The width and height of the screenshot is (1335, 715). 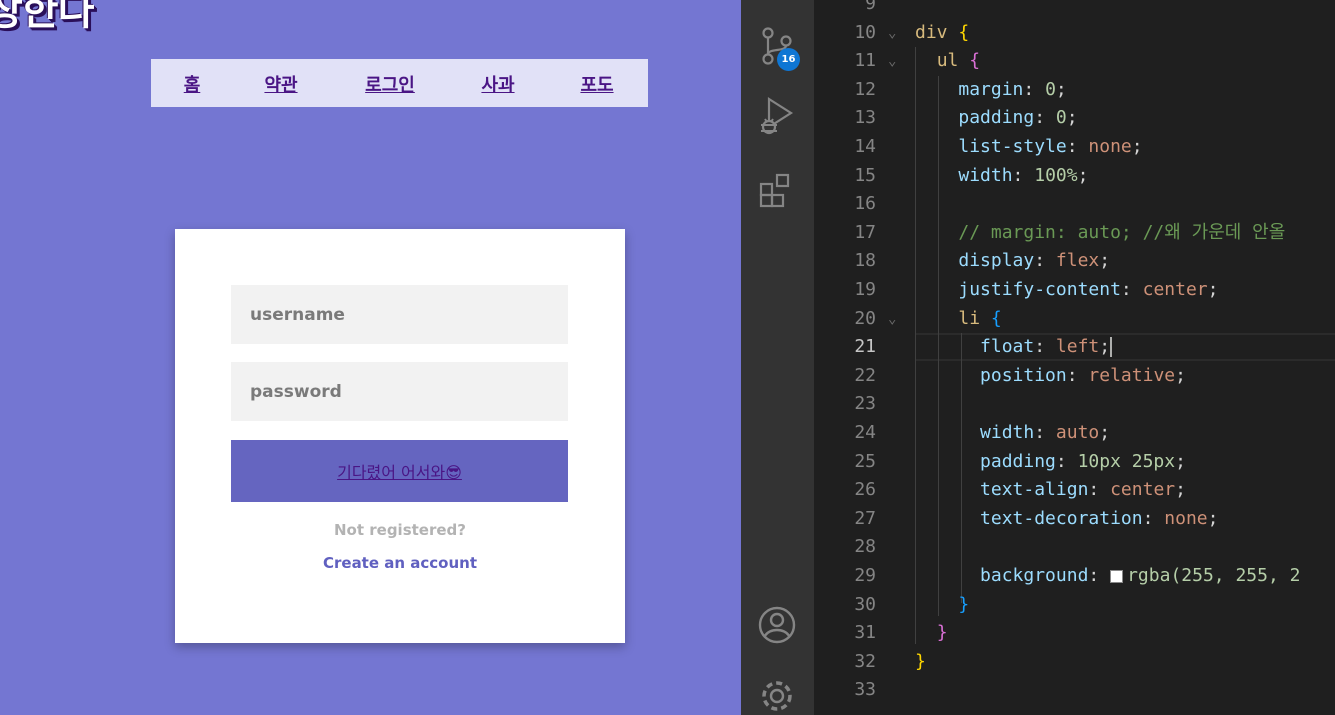 What do you see at coordinates (870, 7) in the screenshot?
I see `line-number: 9` at bounding box center [870, 7].